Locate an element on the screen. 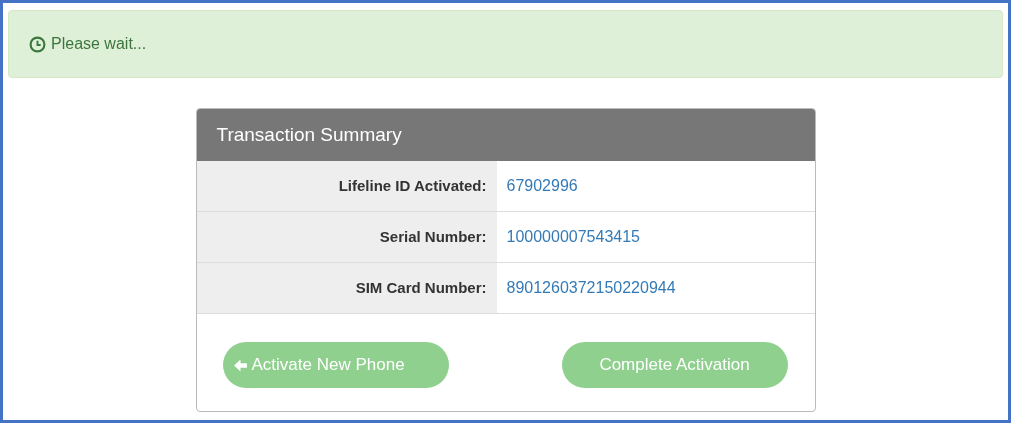 The image size is (1011, 423). arrow-left-icon is located at coordinates (240, 365).